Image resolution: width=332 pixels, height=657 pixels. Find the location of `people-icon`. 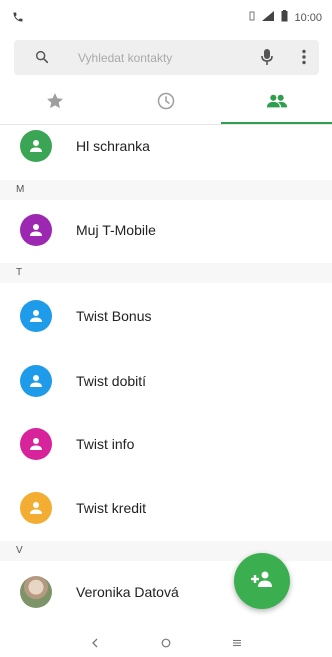

people-icon is located at coordinates (277, 103).